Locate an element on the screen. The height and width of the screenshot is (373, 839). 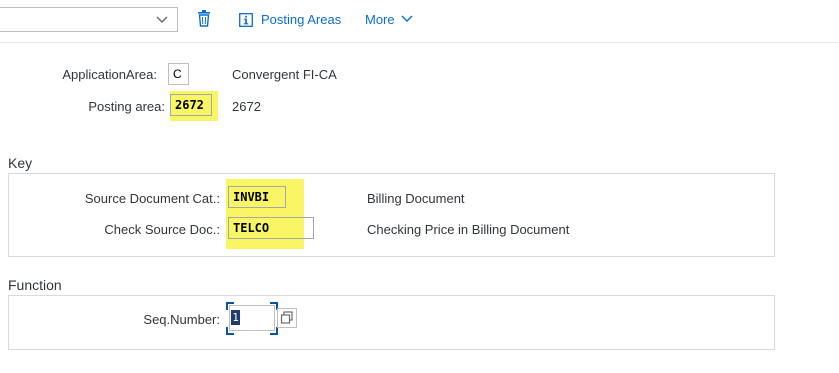
variant-dropdown is located at coordinates (89, 19).